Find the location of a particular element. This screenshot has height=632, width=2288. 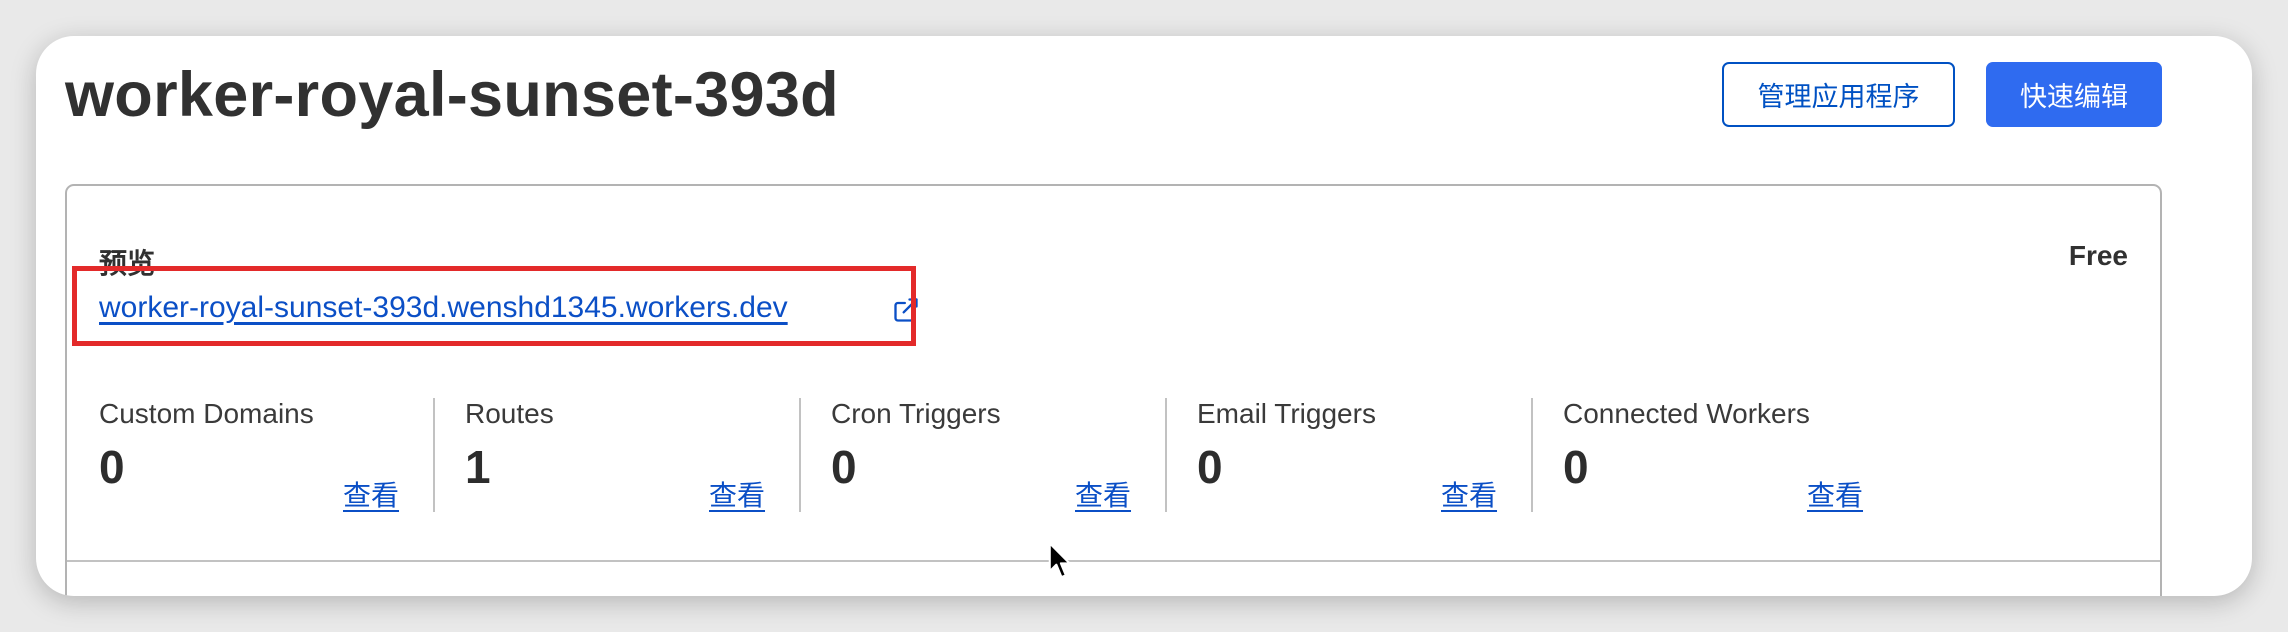

stat-label: Cron Triggers is located at coordinates (916, 413).